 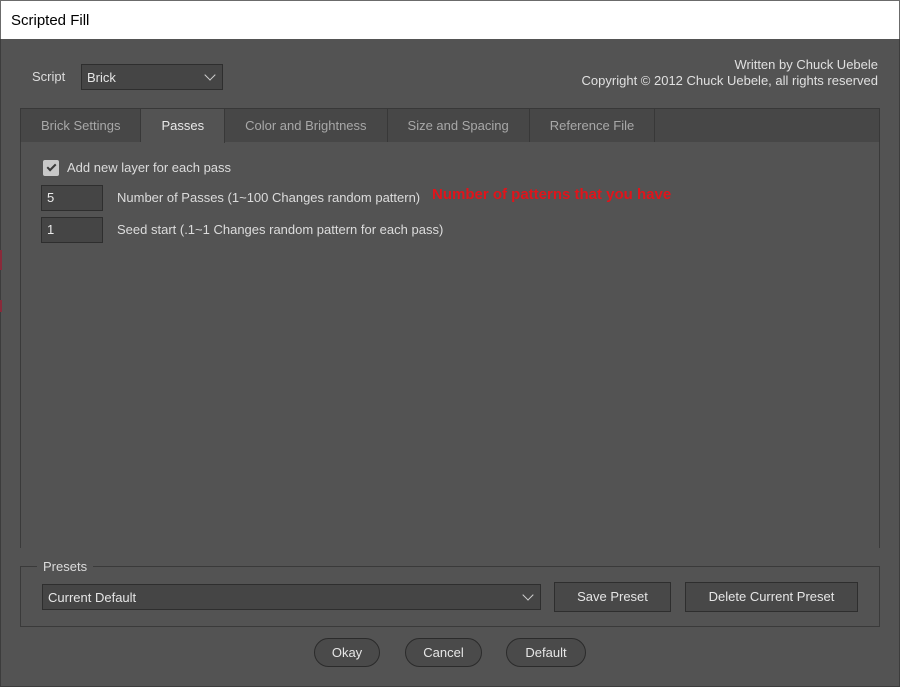 I want to click on annotation-text: Number of patterns that you have, so click(x=552, y=194).